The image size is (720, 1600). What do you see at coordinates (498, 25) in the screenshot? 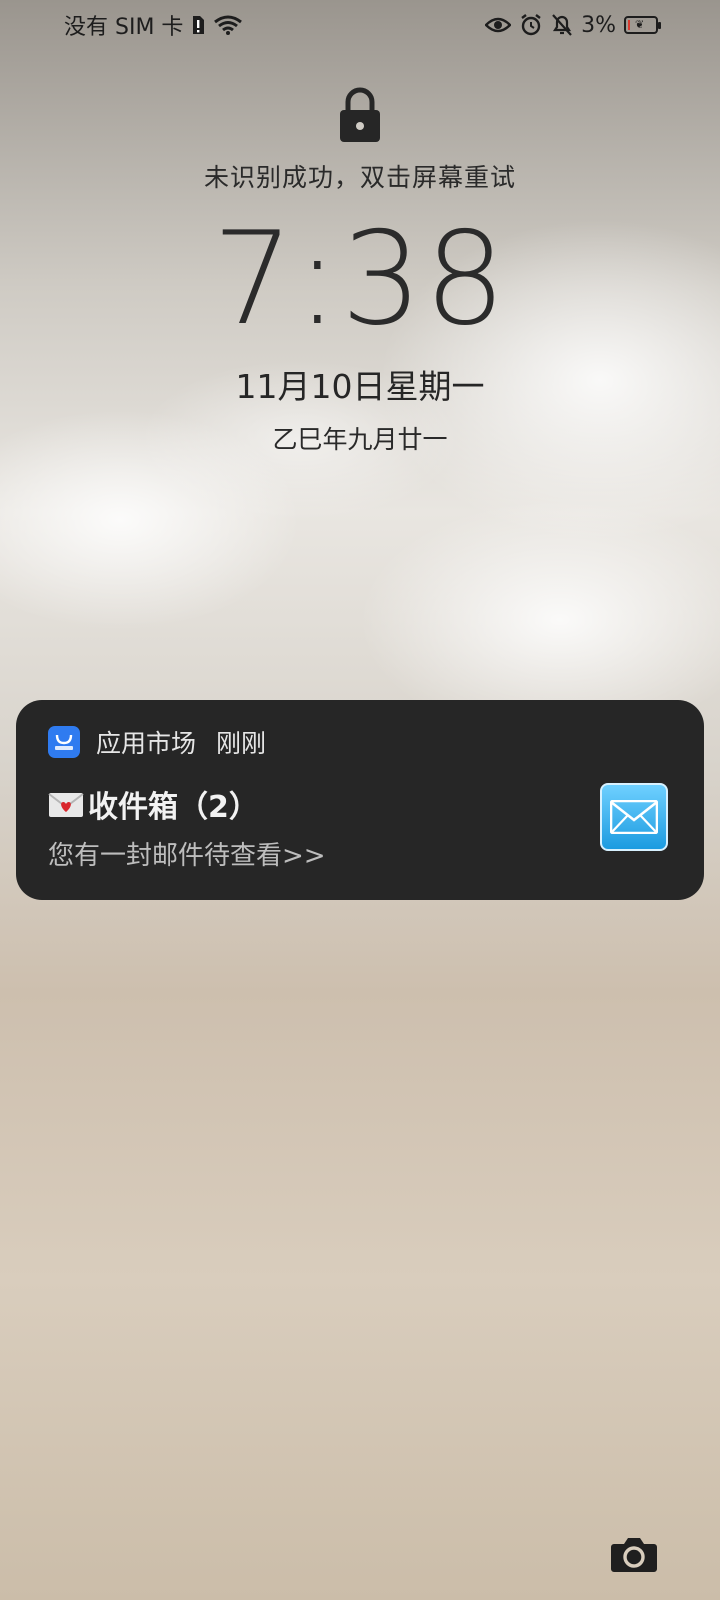
I see `eye-icon` at bounding box center [498, 25].